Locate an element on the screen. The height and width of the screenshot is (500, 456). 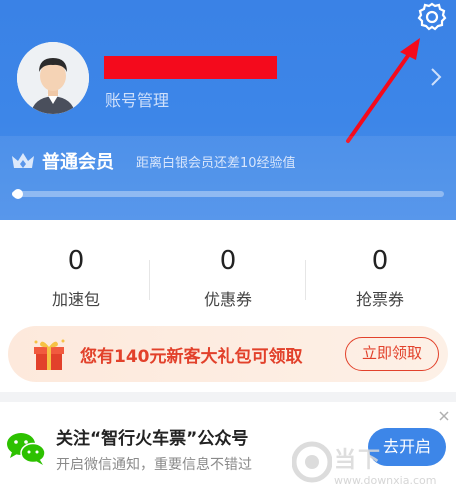
stat-ticket-vouchers: 0 抢票券 is located at coordinates (380, 278).